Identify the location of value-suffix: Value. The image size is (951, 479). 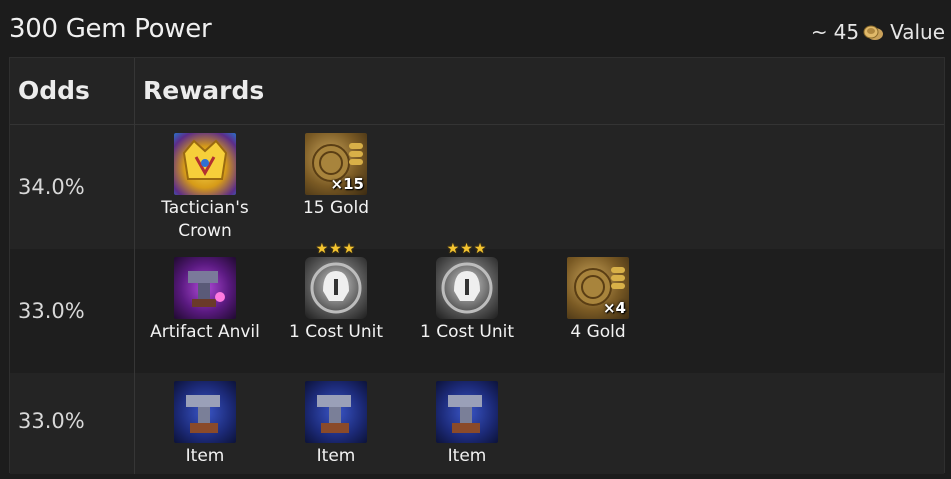
(917, 32).